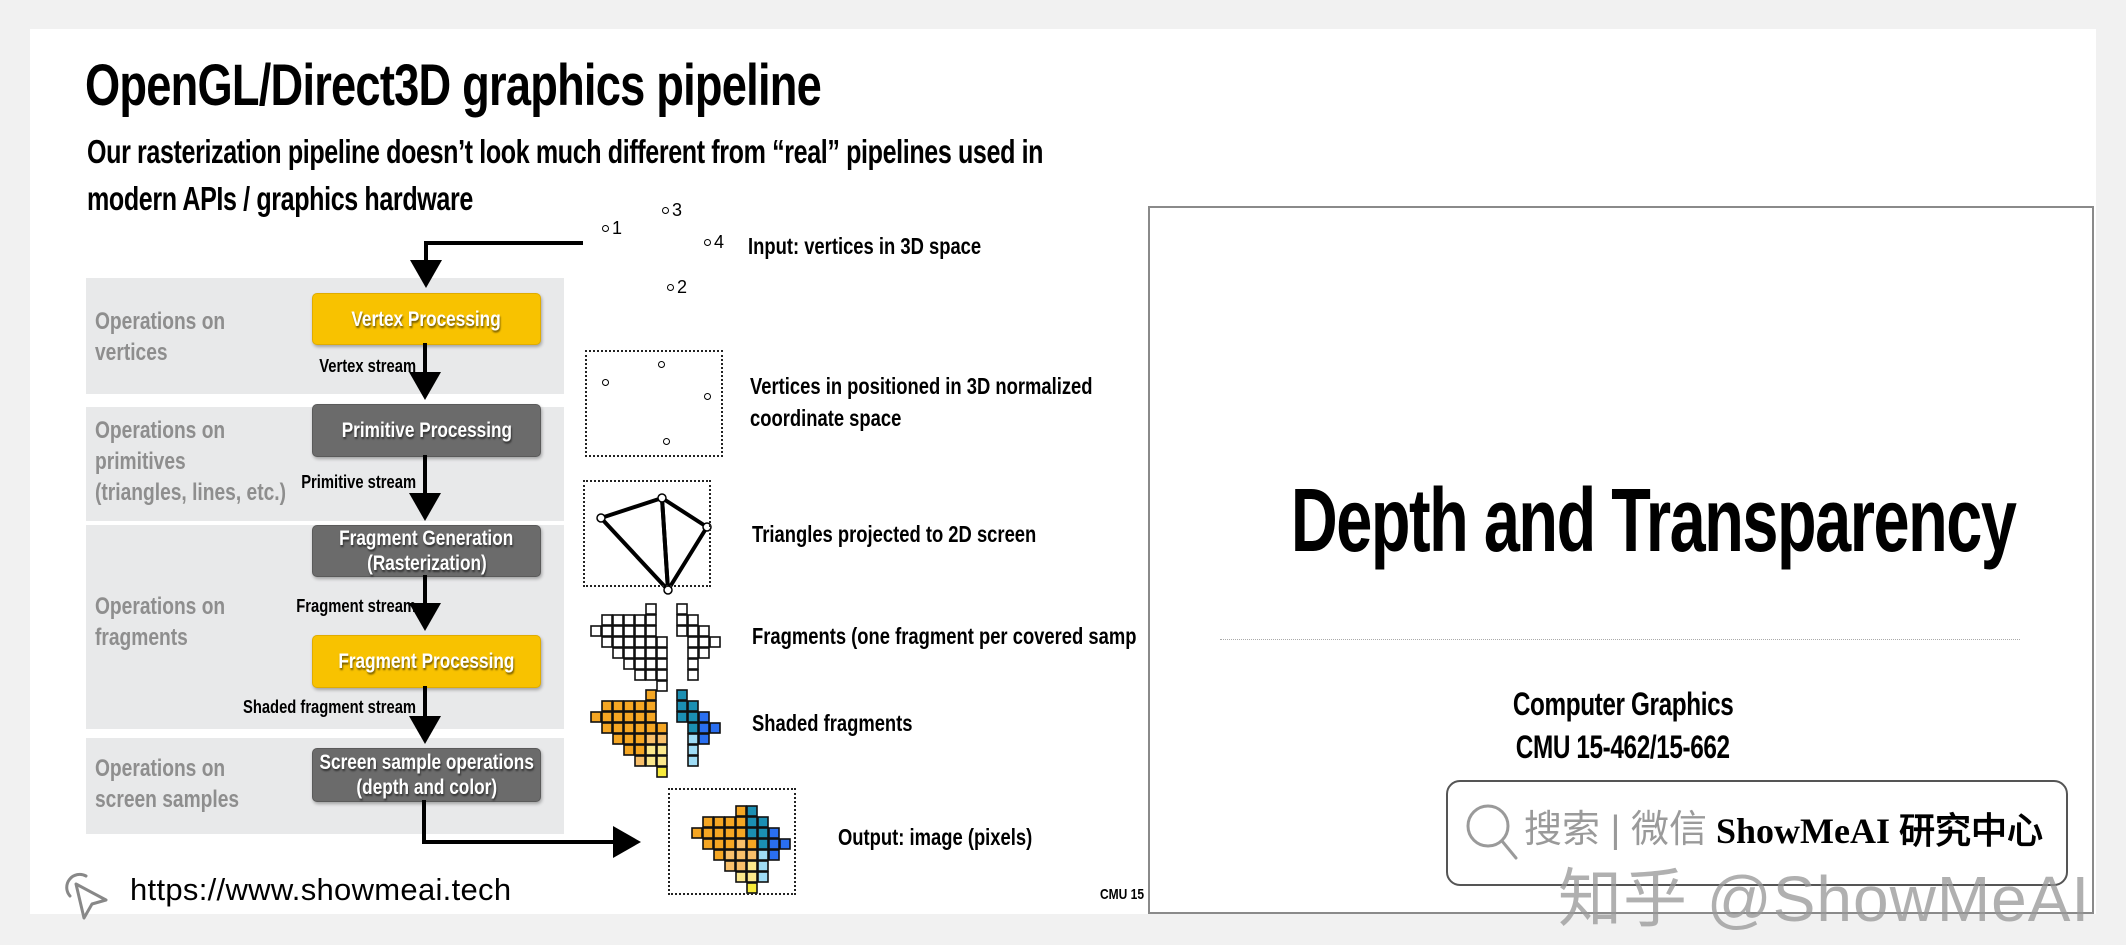 The width and height of the screenshot is (2126, 945). I want to click on desc-line: Vertices in positioned in 3D normalized, so click(921, 386).